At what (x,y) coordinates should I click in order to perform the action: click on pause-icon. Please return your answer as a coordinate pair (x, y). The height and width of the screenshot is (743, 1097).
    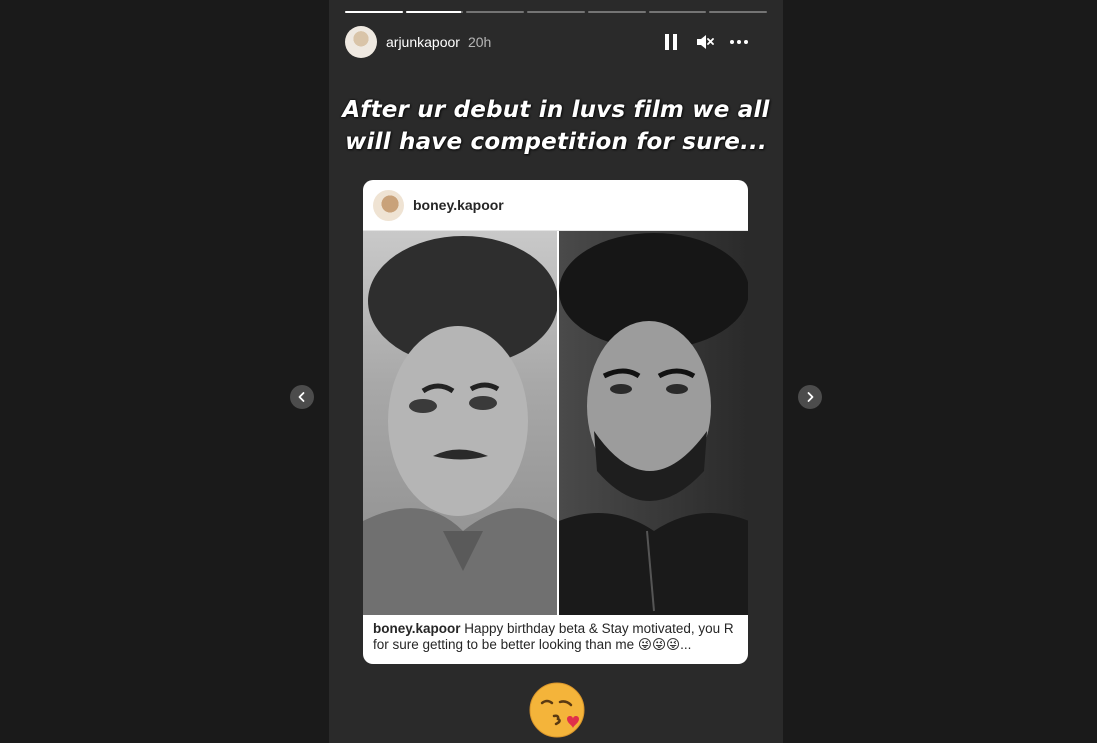
    Looking at the image, I should click on (671, 42).